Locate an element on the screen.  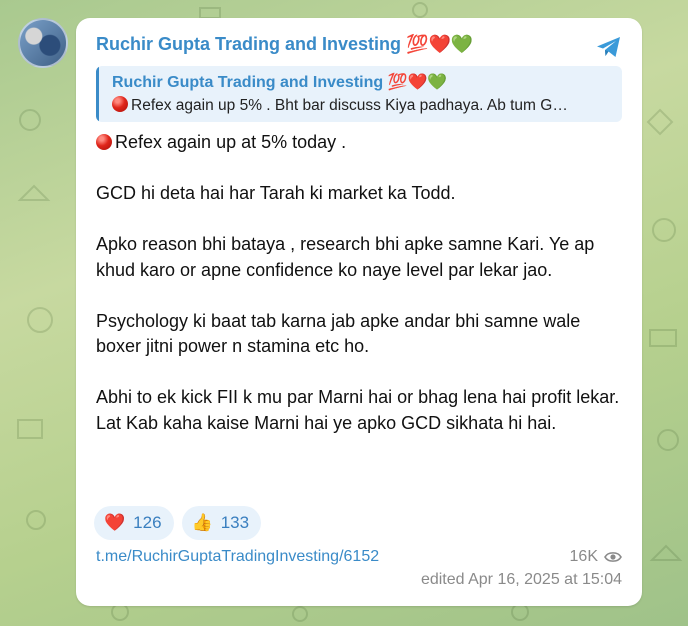
thumbs-up-icon: 👍 is located at coordinates (202, 522).